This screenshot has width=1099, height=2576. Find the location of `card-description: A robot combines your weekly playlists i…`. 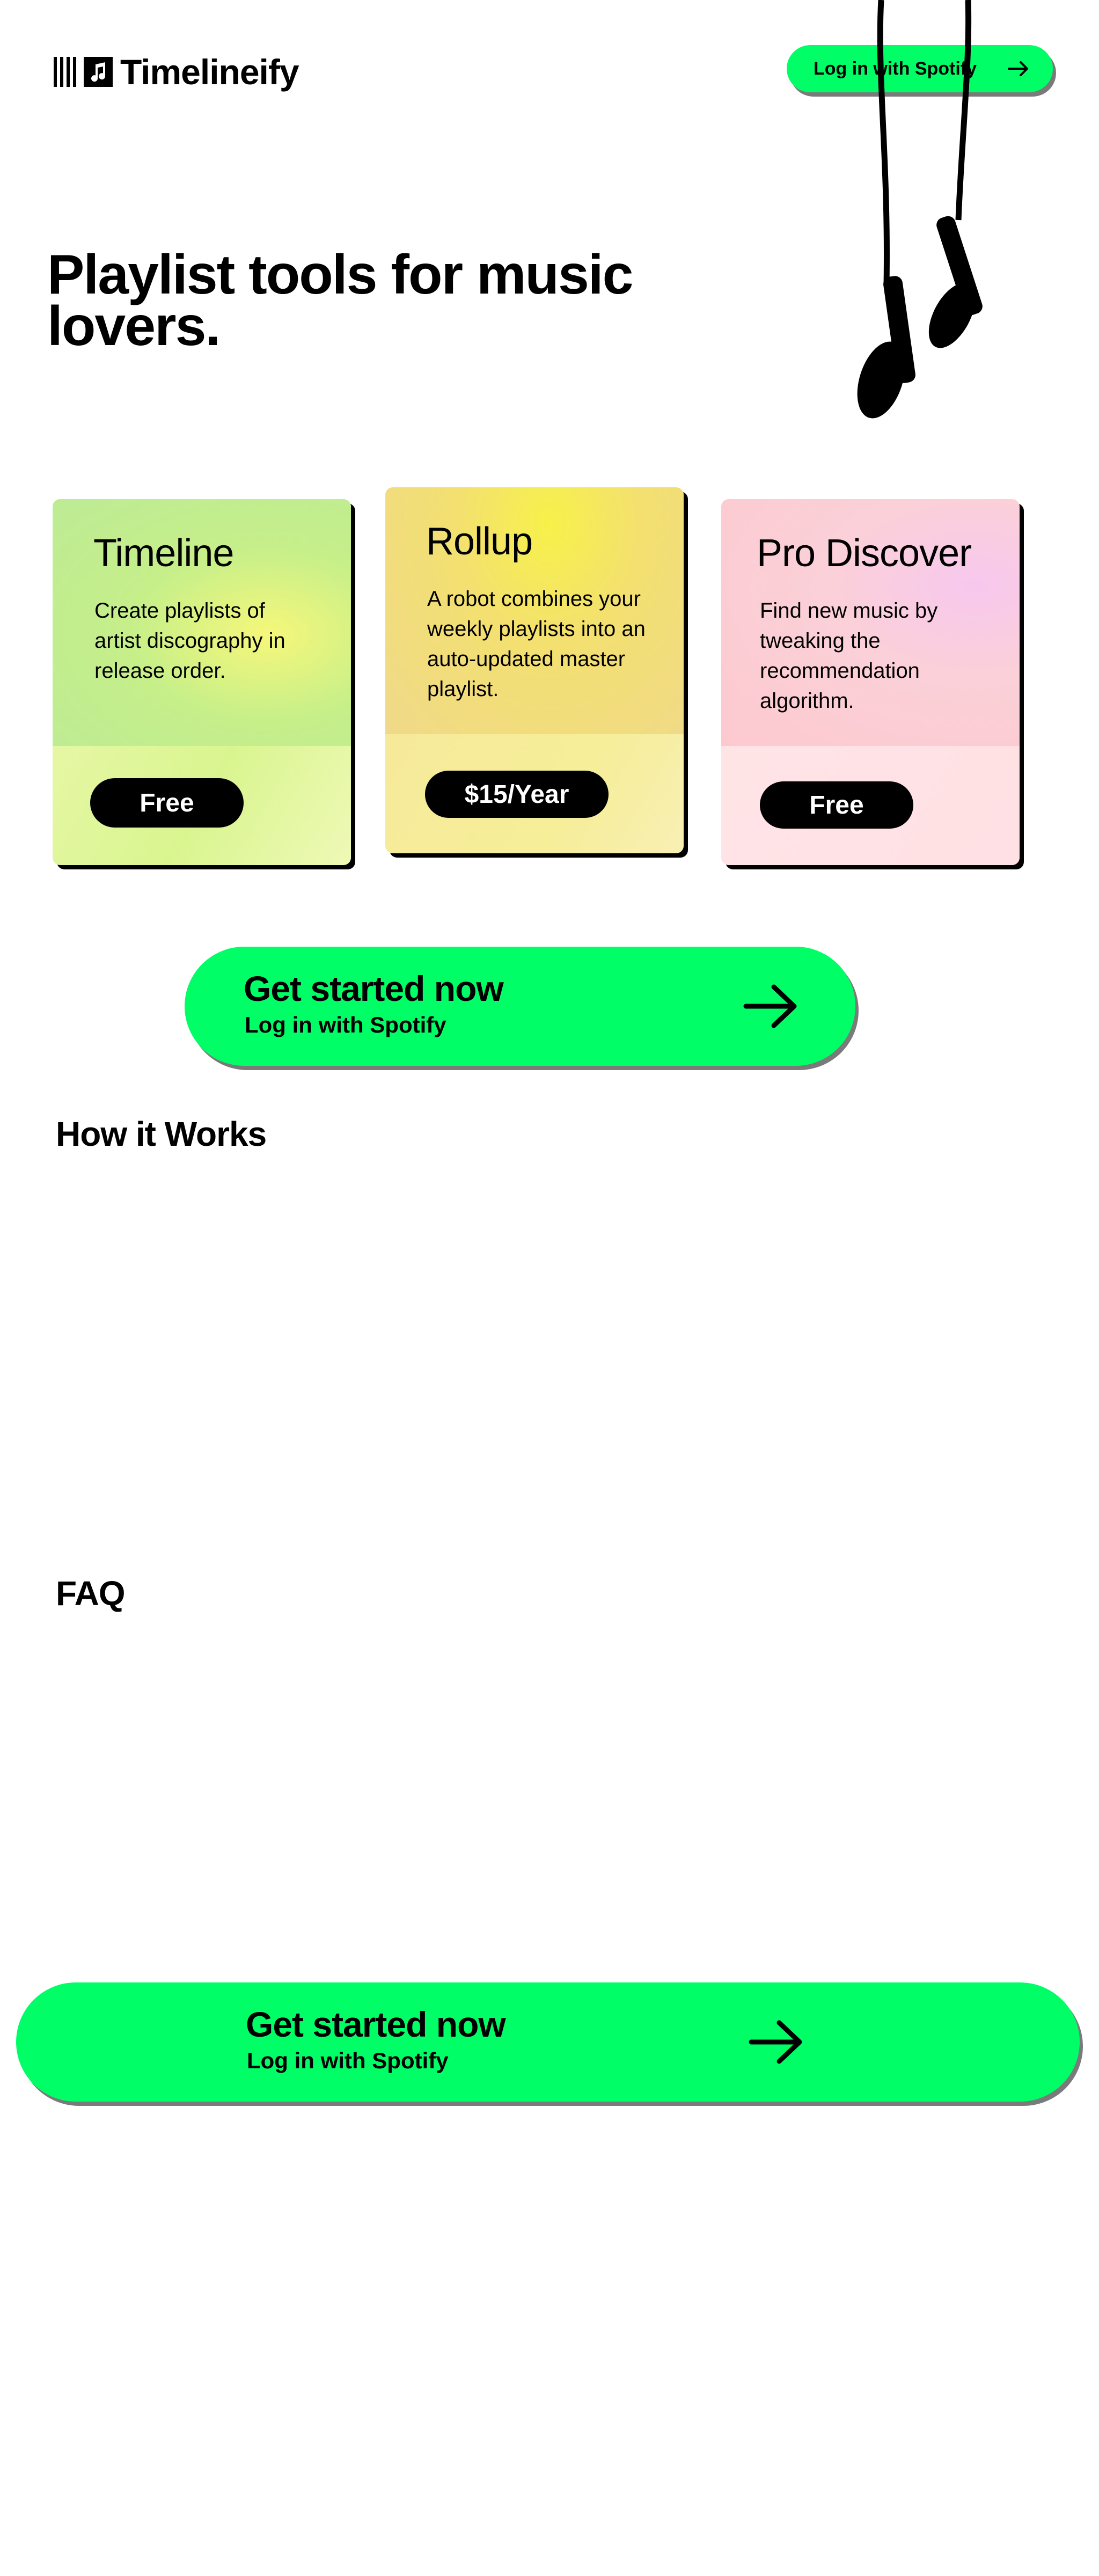

card-description: A robot combines your weekly playlists i… is located at coordinates (536, 644).